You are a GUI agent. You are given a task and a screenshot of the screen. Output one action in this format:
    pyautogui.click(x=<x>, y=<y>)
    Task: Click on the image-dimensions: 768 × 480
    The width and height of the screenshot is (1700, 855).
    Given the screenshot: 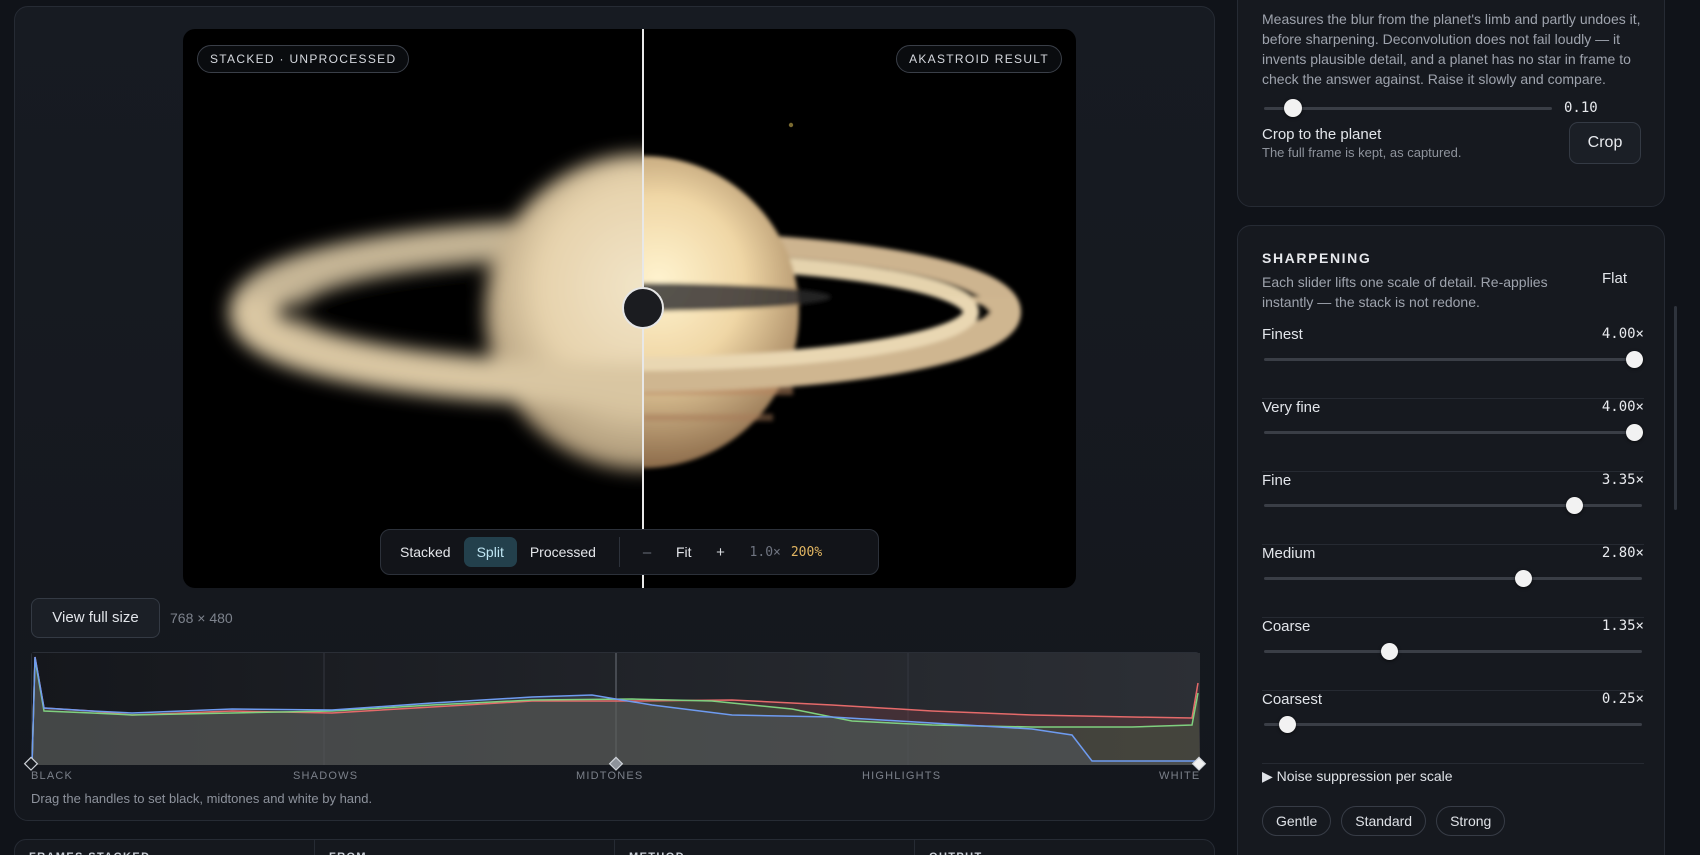 What is the action you would take?
    pyautogui.click(x=201, y=618)
    